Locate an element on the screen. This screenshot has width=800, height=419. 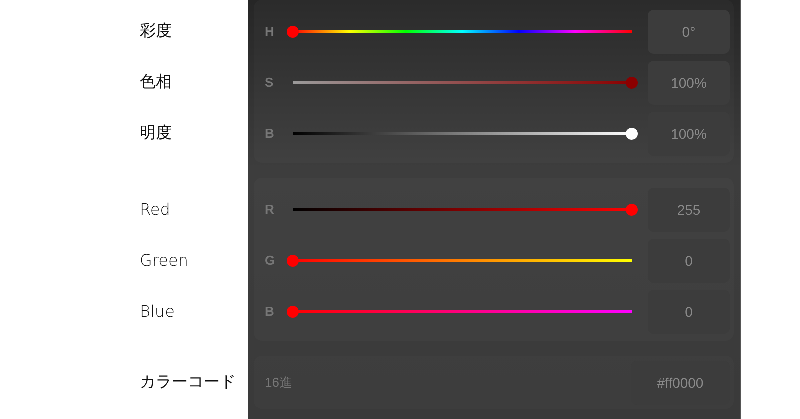
handwritten-note: カラーコード is located at coordinates (188, 382).